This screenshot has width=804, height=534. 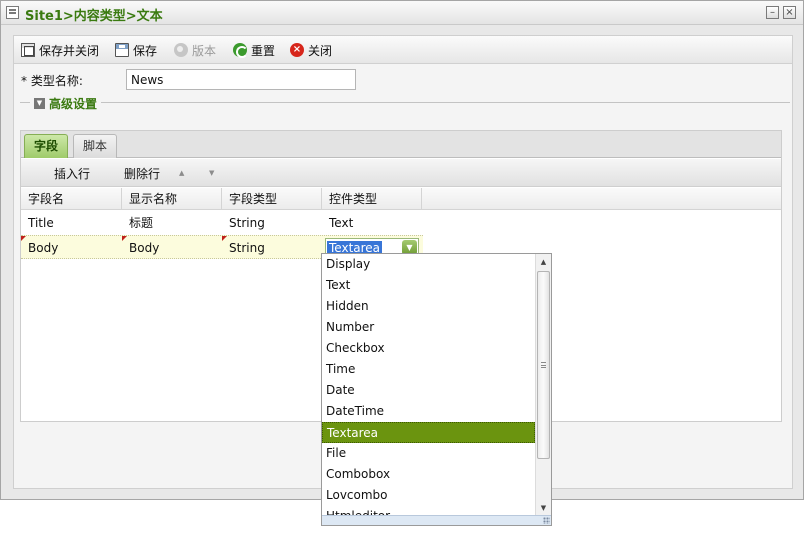 What do you see at coordinates (142, 173) in the screenshot?
I see `delete-row-button: 删除行` at bounding box center [142, 173].